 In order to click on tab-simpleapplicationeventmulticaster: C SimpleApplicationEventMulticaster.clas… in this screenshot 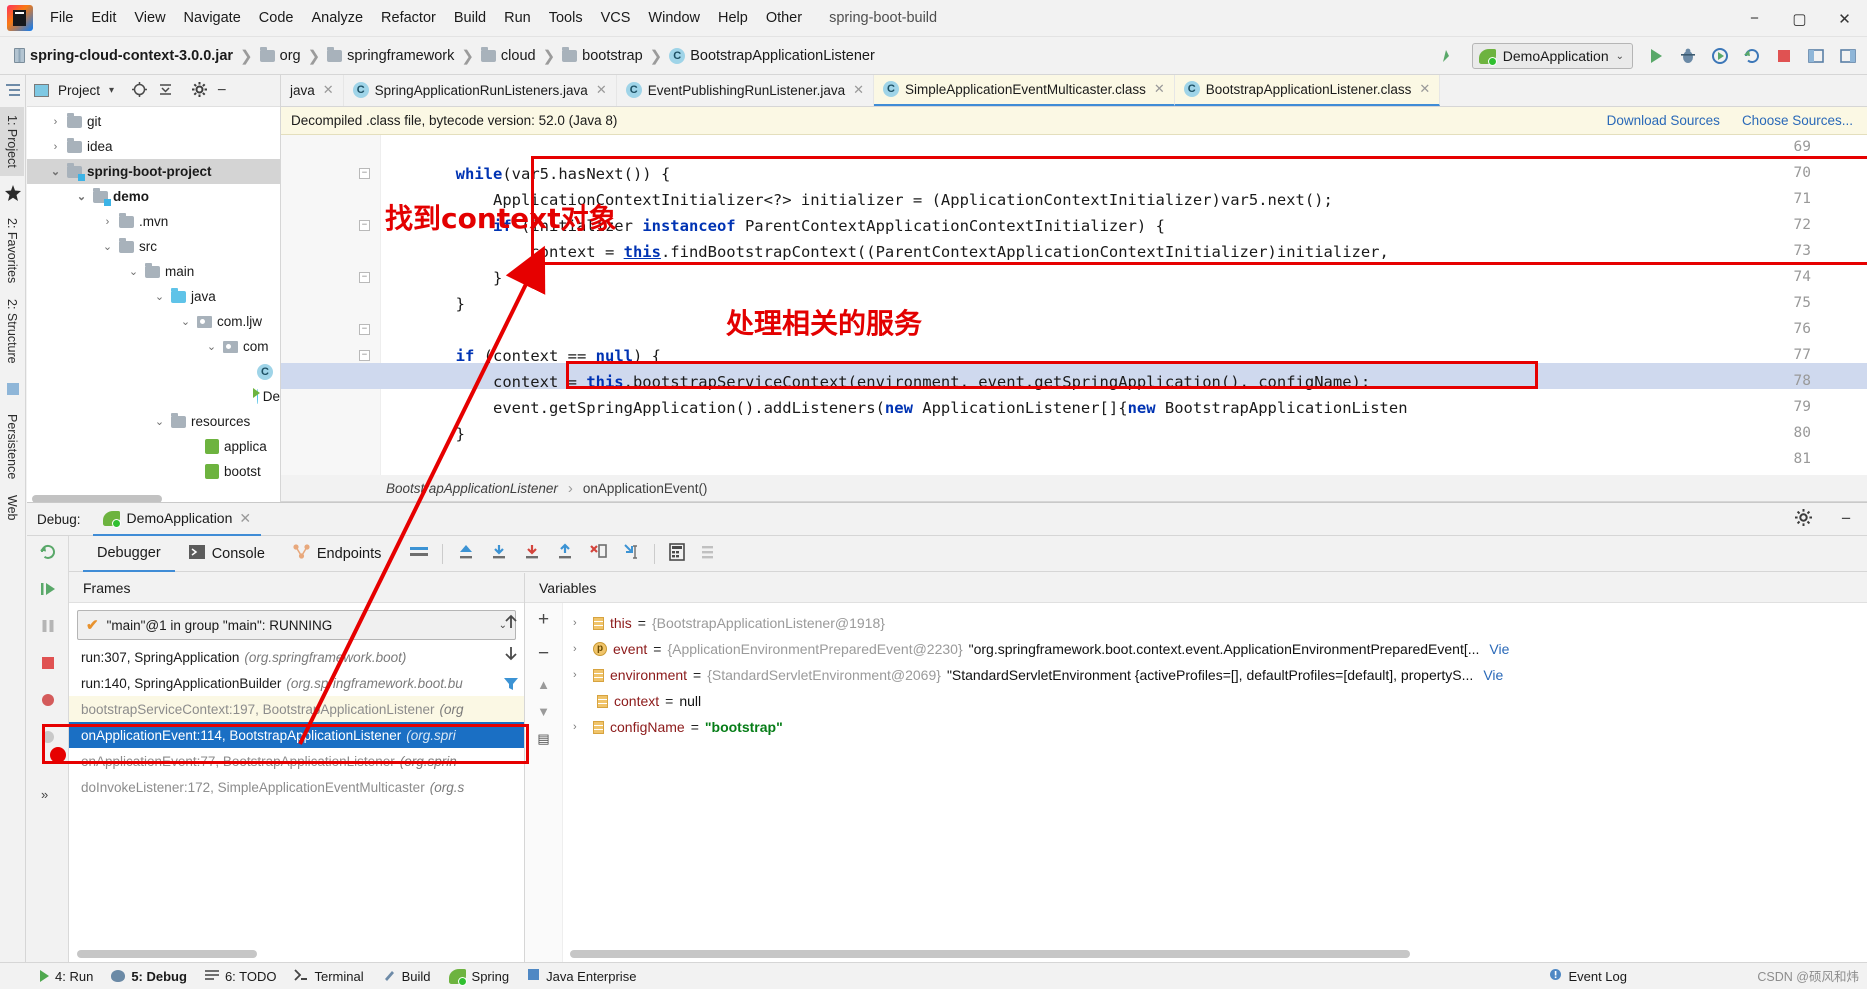, I will do `click(1024, 90)`.